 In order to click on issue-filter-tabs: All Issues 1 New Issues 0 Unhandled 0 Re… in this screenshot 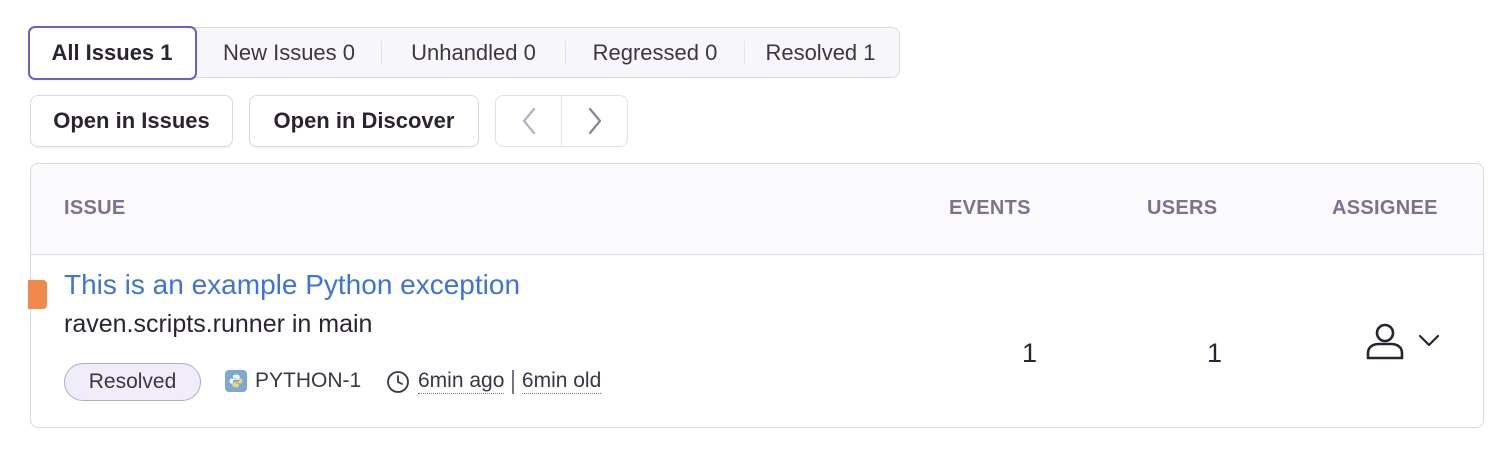, I will do `click(463, 52)`.